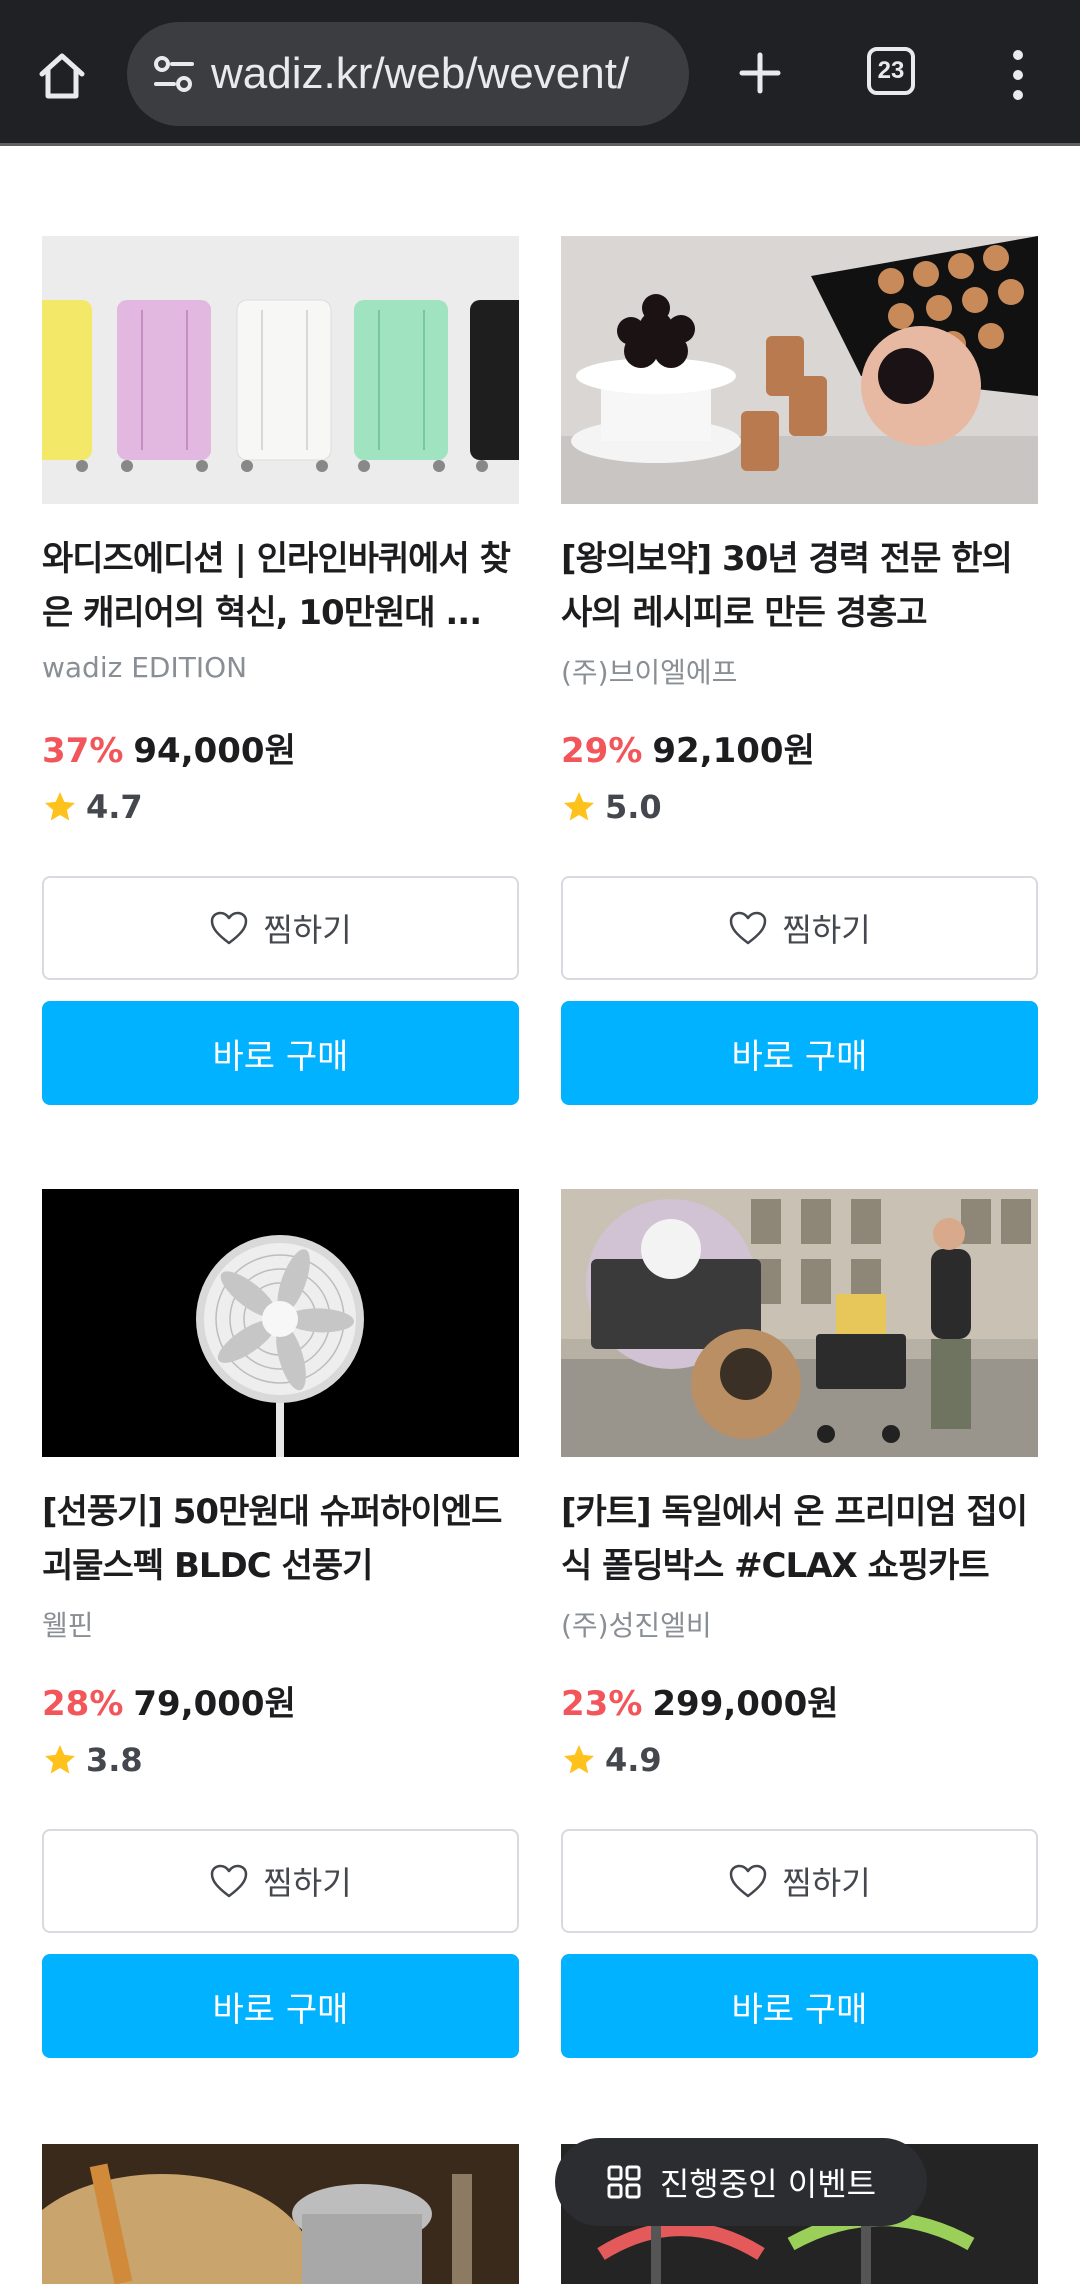  I want to click on browser-toolbar: wadiz.kr/web/wevent/ 23, so click(540, 73).